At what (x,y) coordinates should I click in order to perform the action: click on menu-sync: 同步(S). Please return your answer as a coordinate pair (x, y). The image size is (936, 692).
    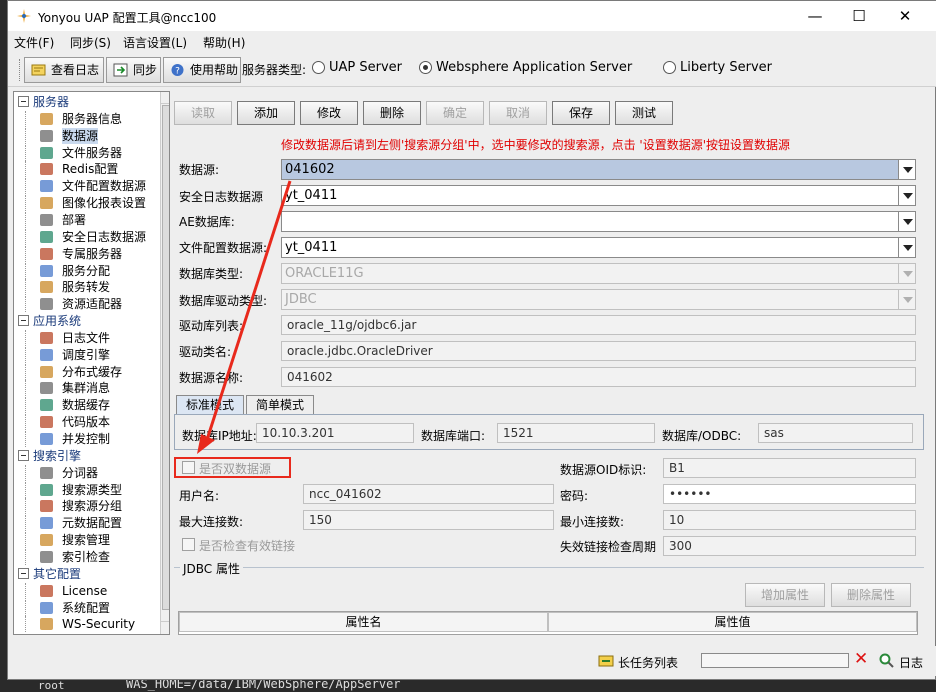
    Looking at the image, I should click on (90, 42).